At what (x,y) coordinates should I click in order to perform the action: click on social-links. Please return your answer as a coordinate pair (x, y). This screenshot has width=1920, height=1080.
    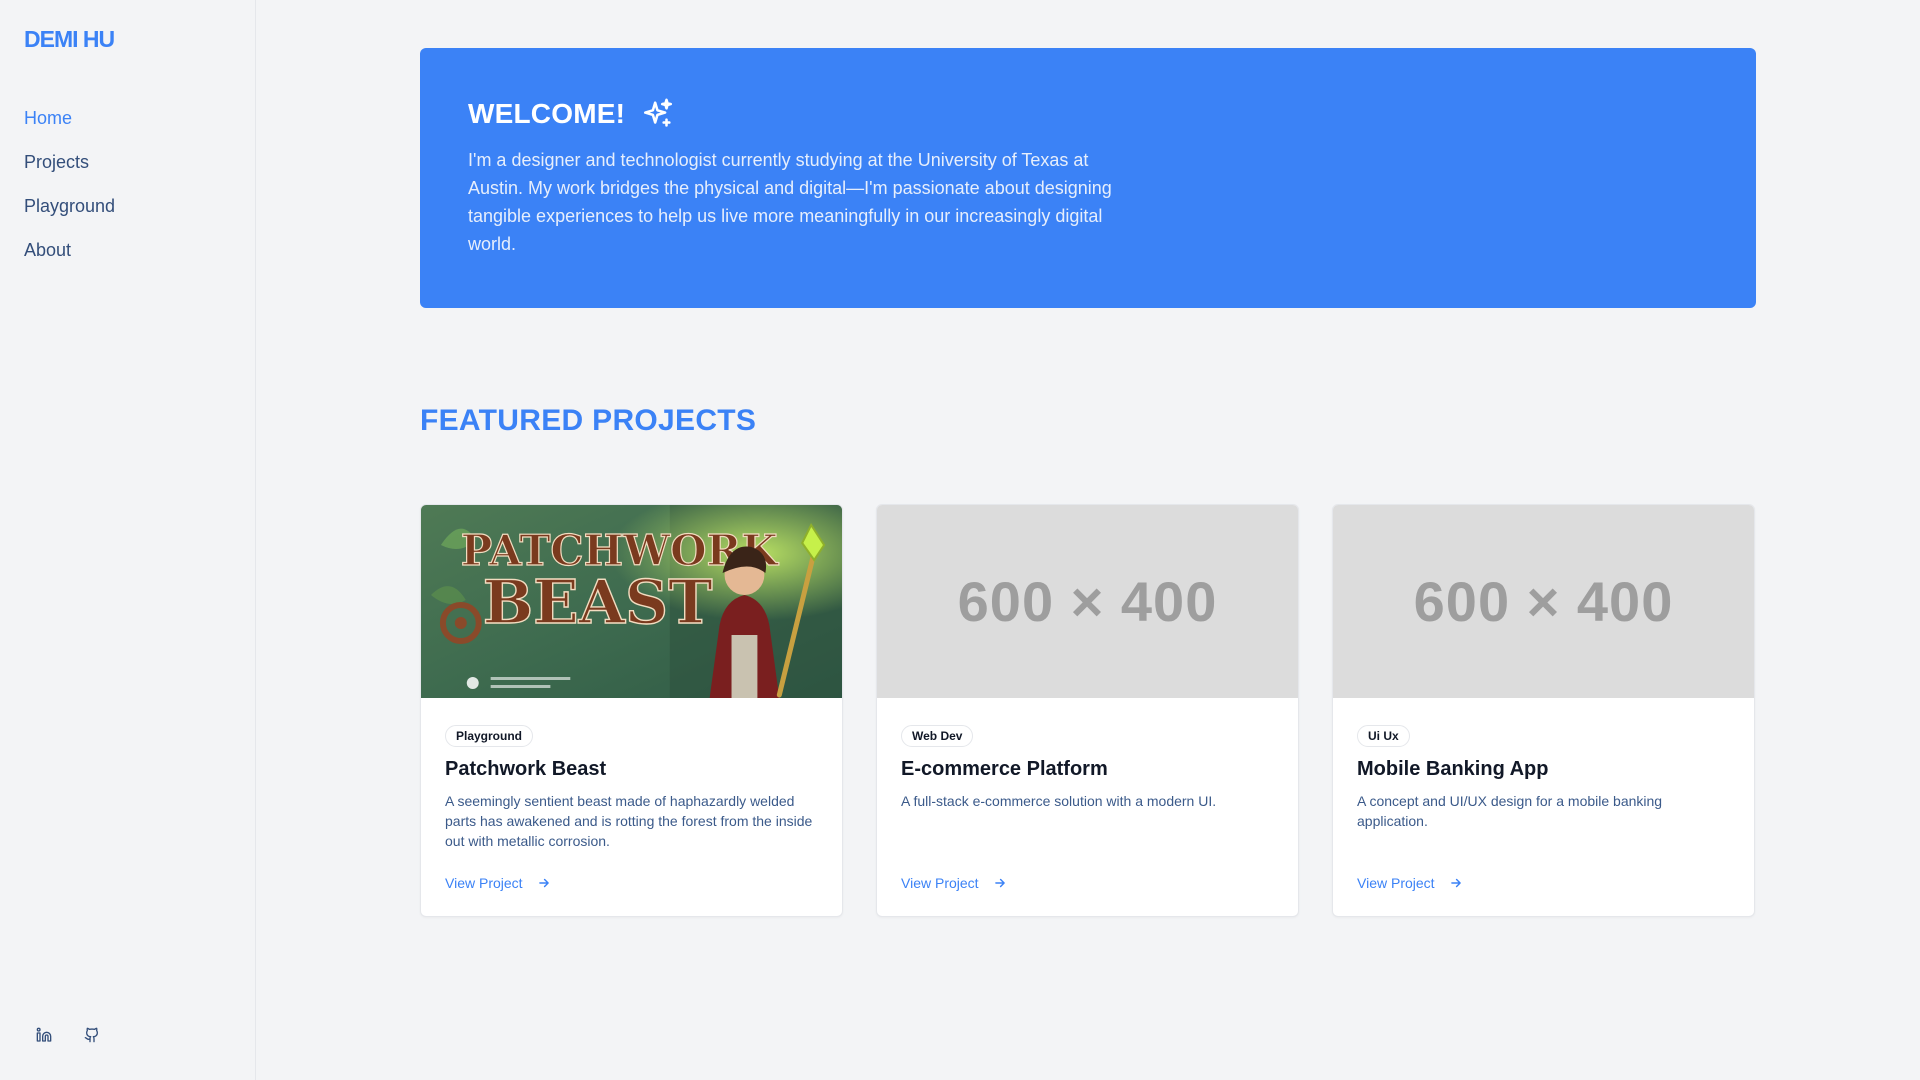
    Looking at the image, I should click on (68, 1035).